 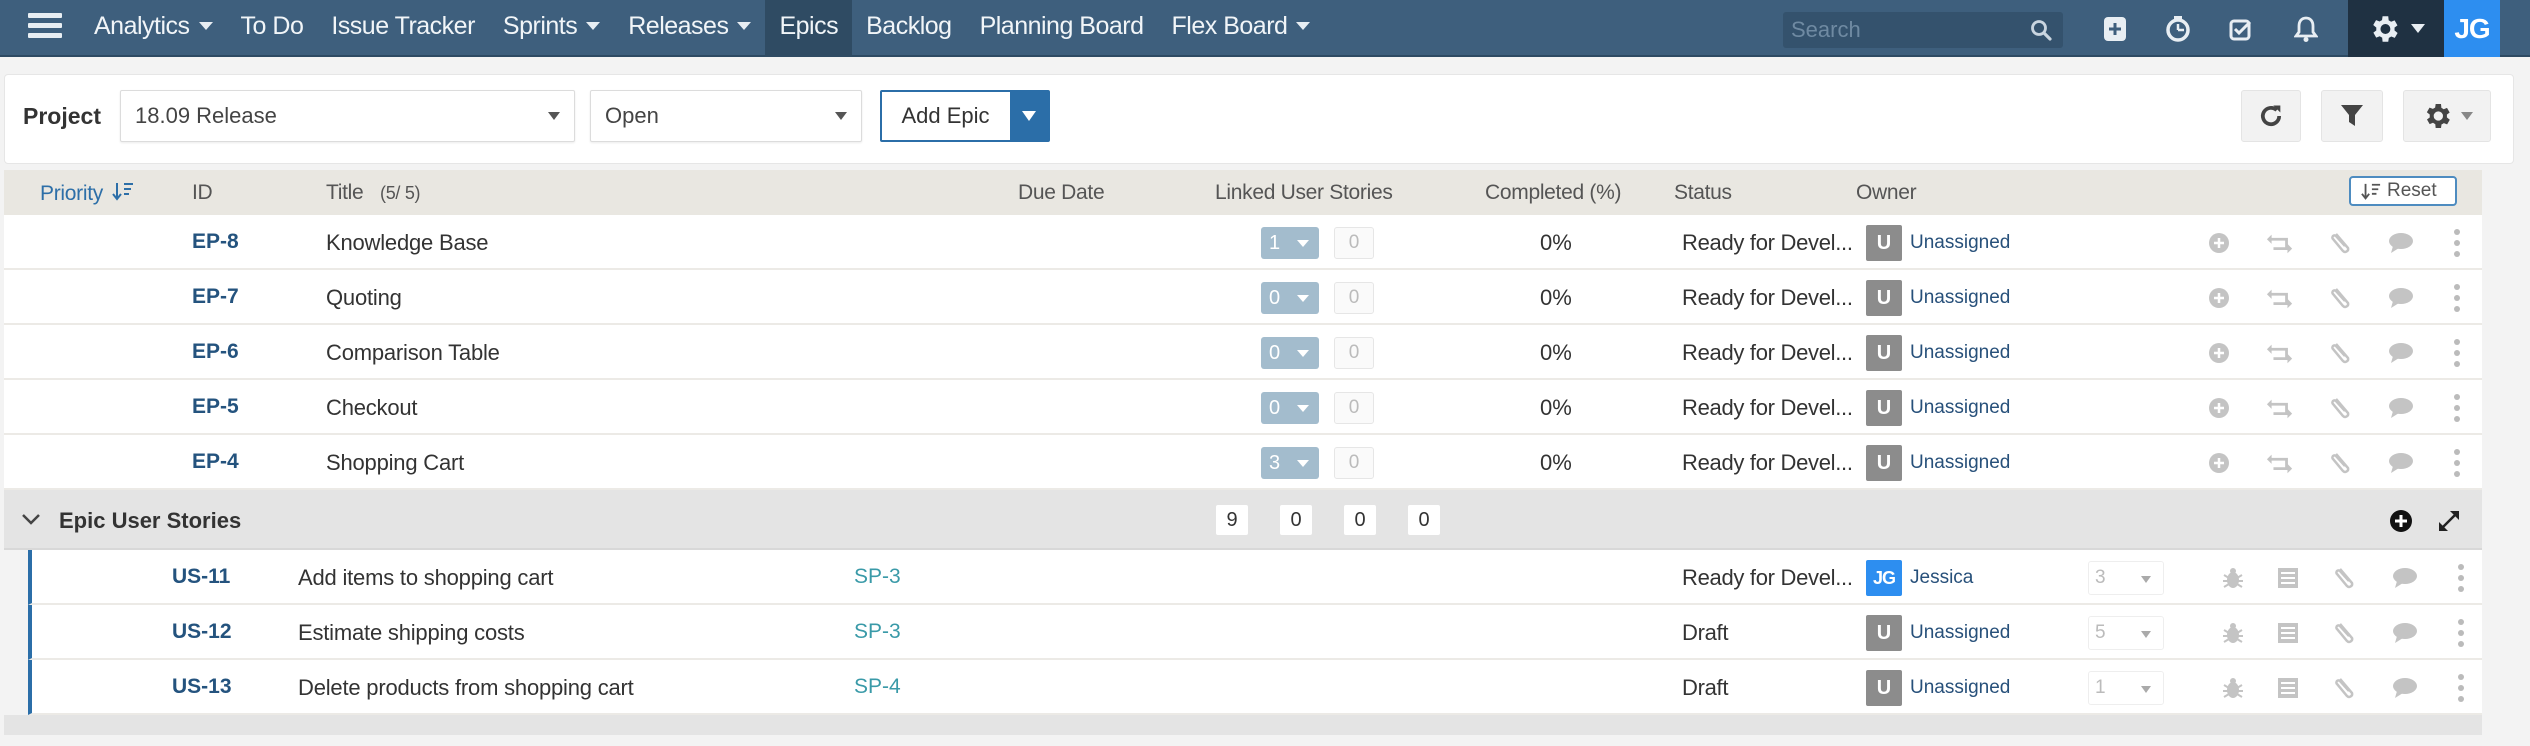 What do you see at coordinates (1062, 28) in the screenshot?
I see `nav-item-planning-board: Planning Board` at bounding box center [1062, 28].